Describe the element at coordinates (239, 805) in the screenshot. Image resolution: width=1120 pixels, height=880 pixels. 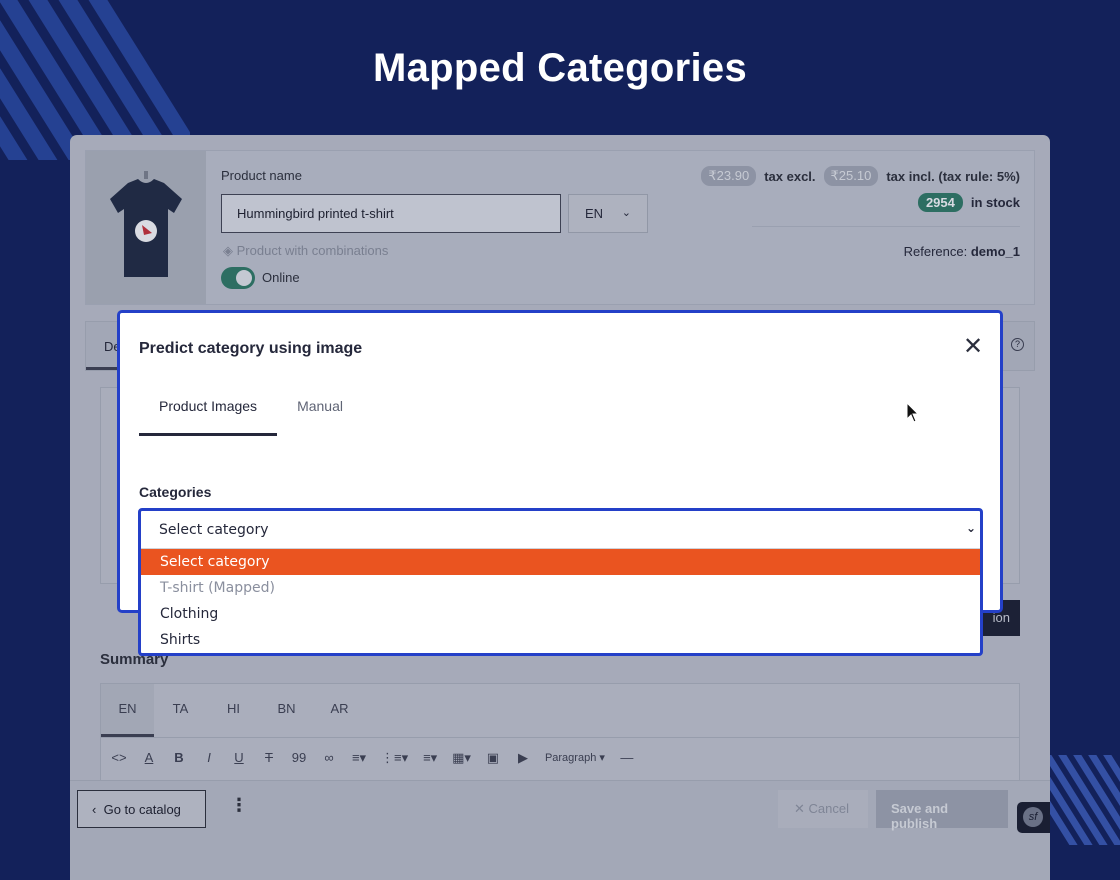
I see `more-options-icon: ⋮` at that location.